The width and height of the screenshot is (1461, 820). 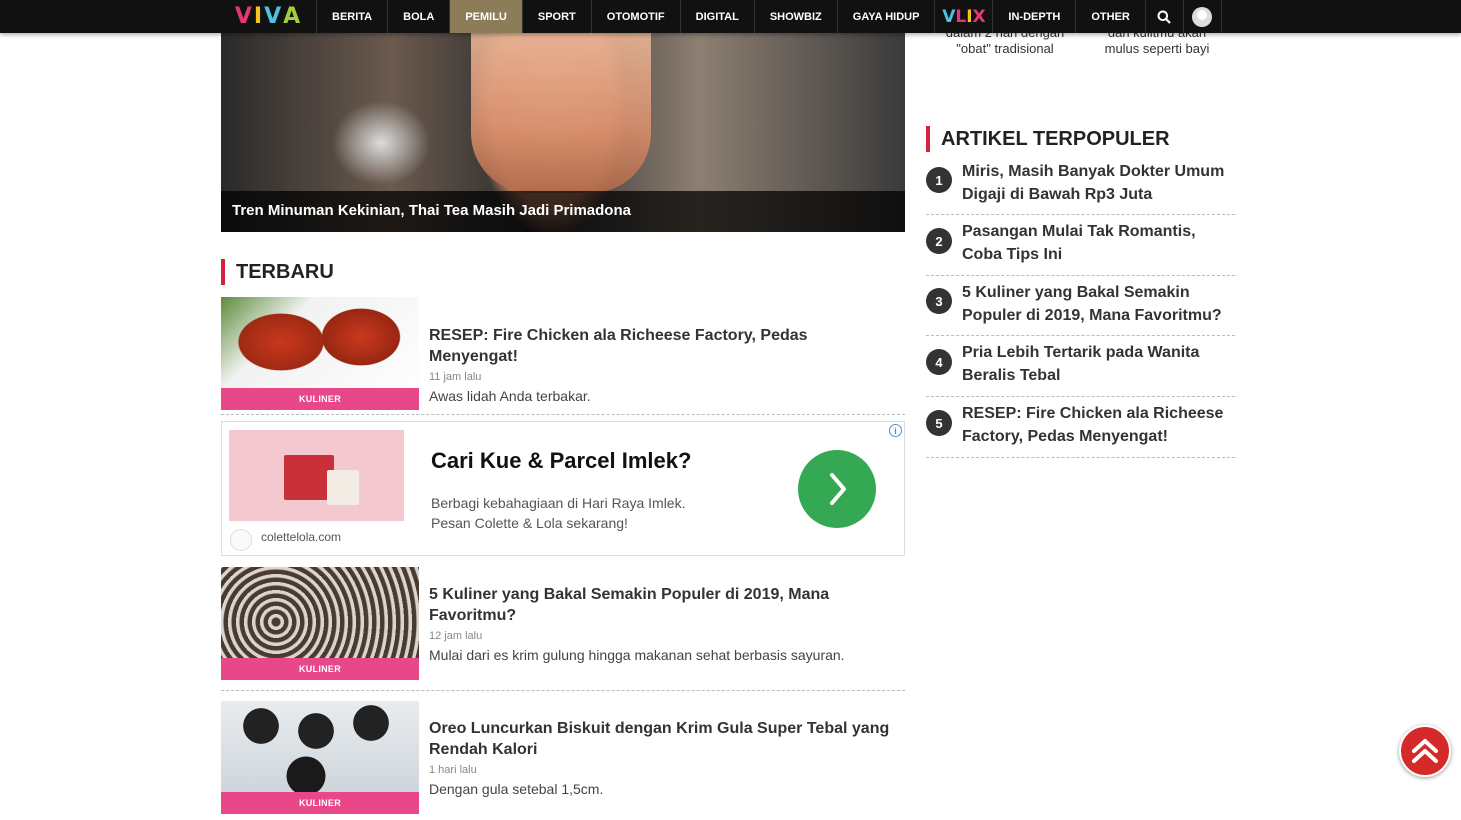 I want to click on article-time: 11 jam lalu, so click(x=455, y=377).